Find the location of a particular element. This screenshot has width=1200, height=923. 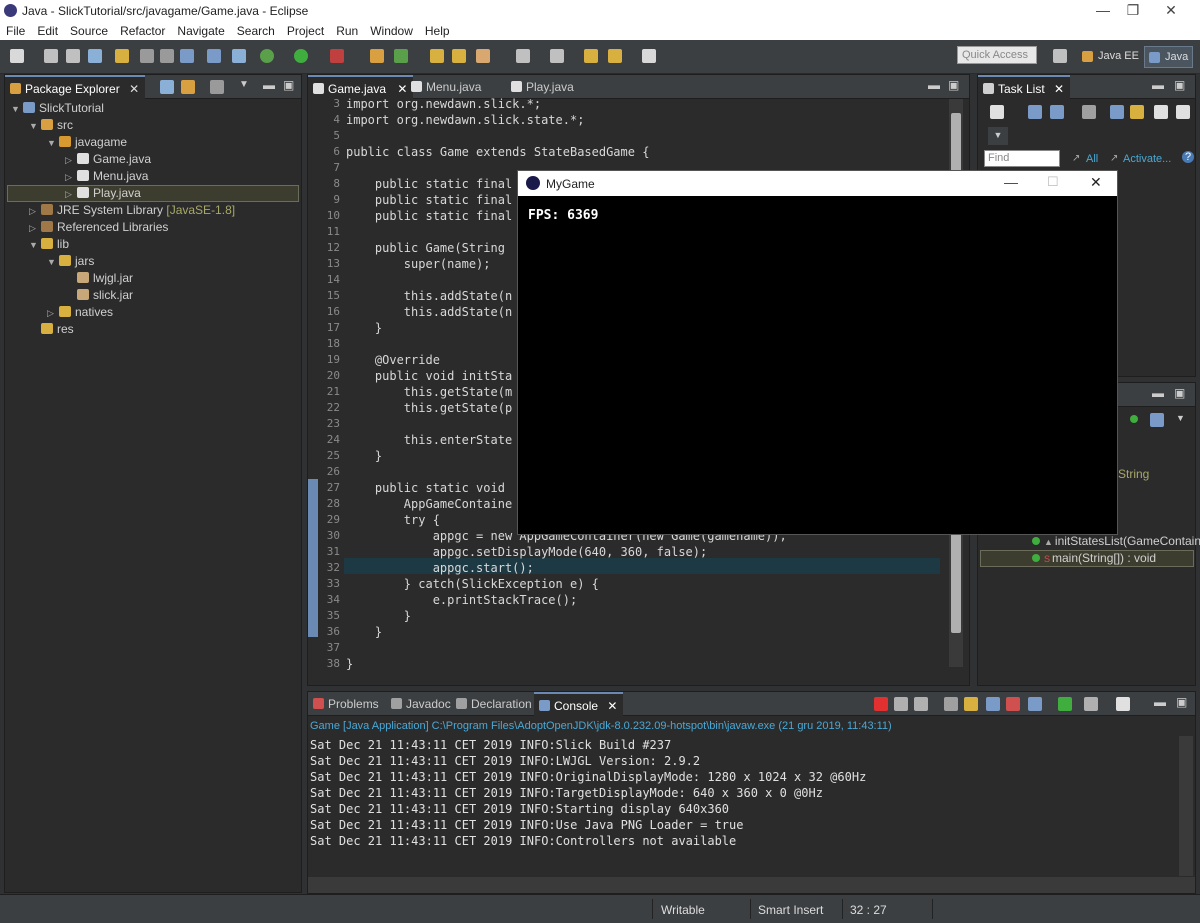

tab-package-explorer: Package Explorer ✕ is located at coordinates (75, 87).